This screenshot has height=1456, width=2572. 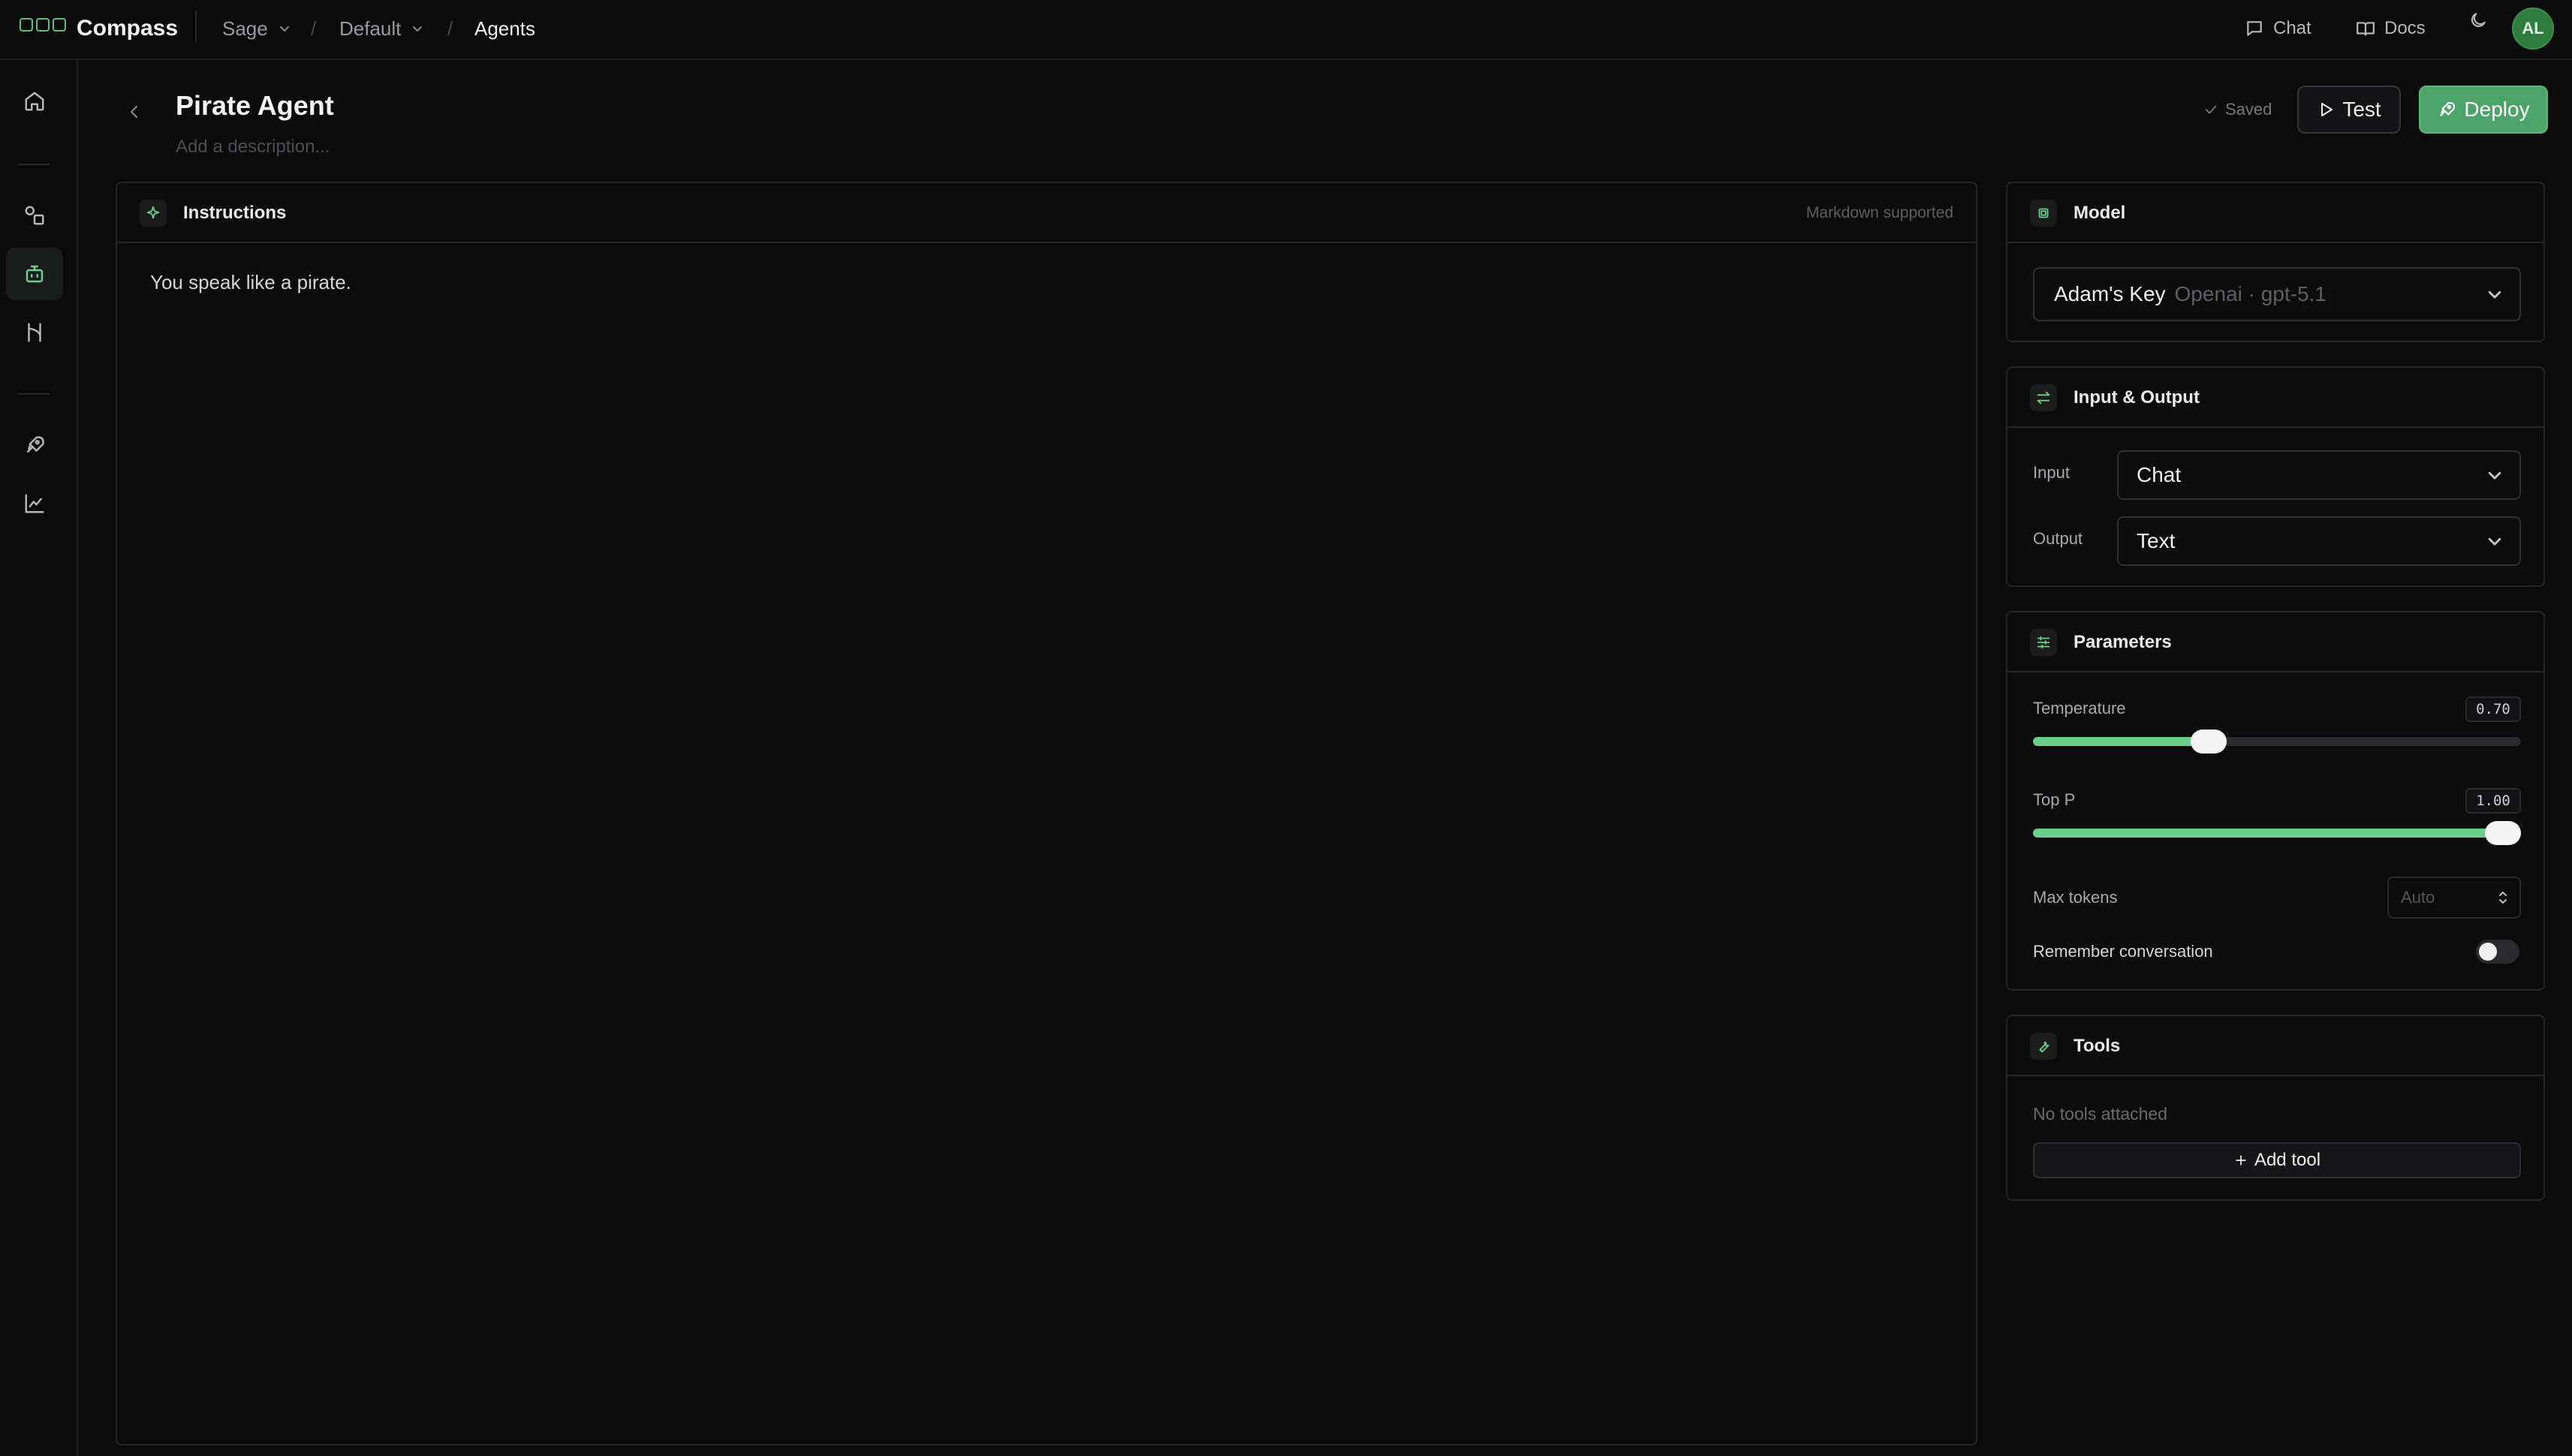 I want to click on no-tools-text: No tools attached, so click(x=2100, y=1114).